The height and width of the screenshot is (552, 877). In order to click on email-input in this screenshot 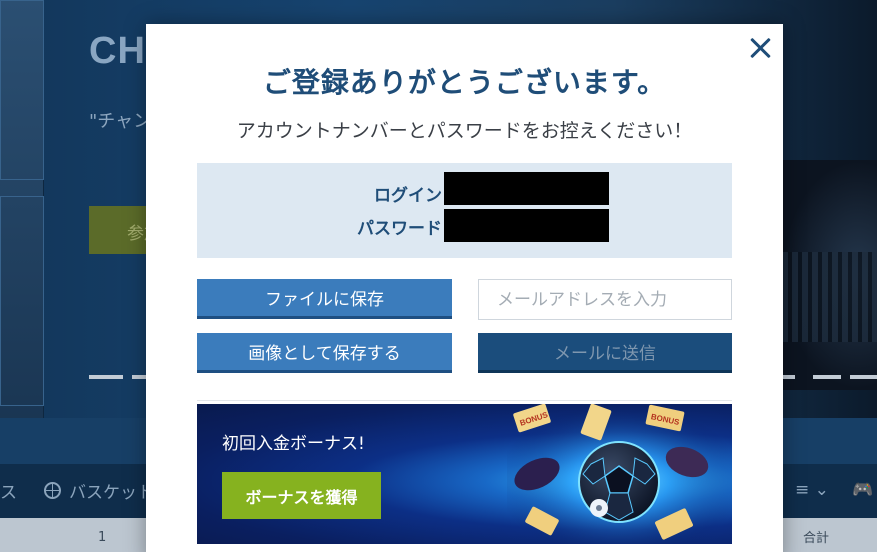, I will do `click(605, 299)`.